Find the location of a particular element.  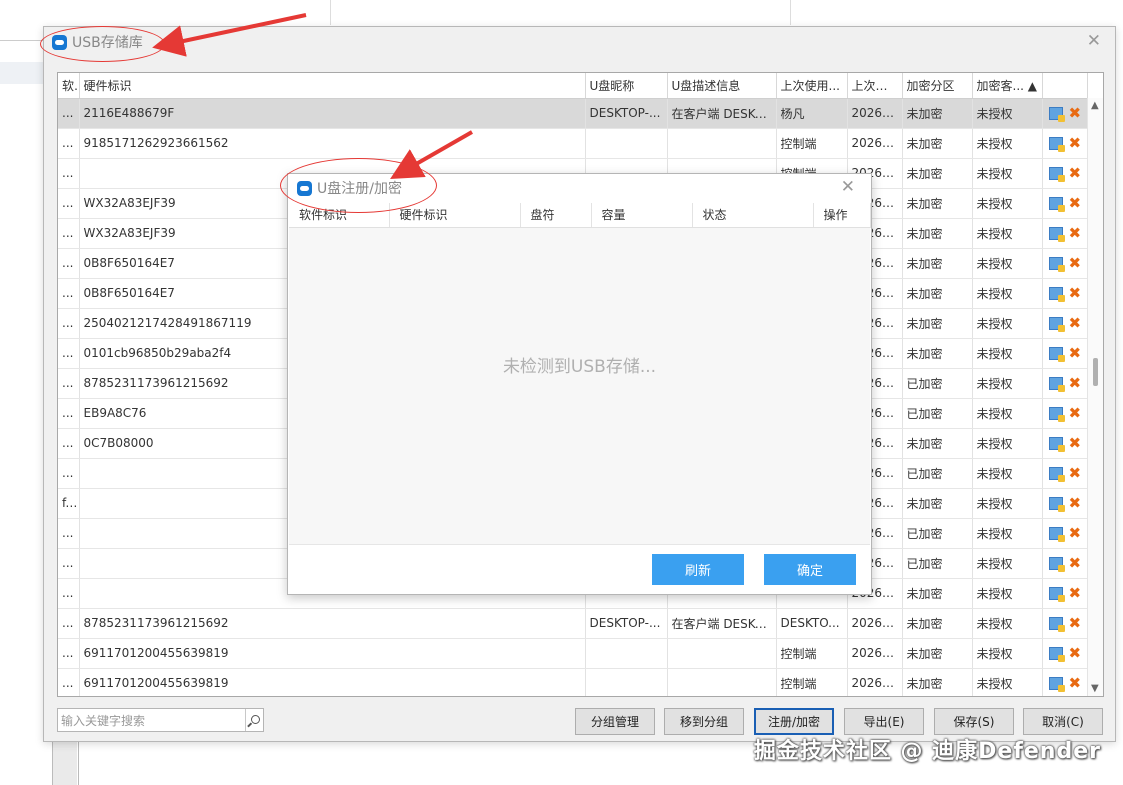

watermark: 掘金技术社区 @ 迪康Defender is located at coordinates (927, 751).